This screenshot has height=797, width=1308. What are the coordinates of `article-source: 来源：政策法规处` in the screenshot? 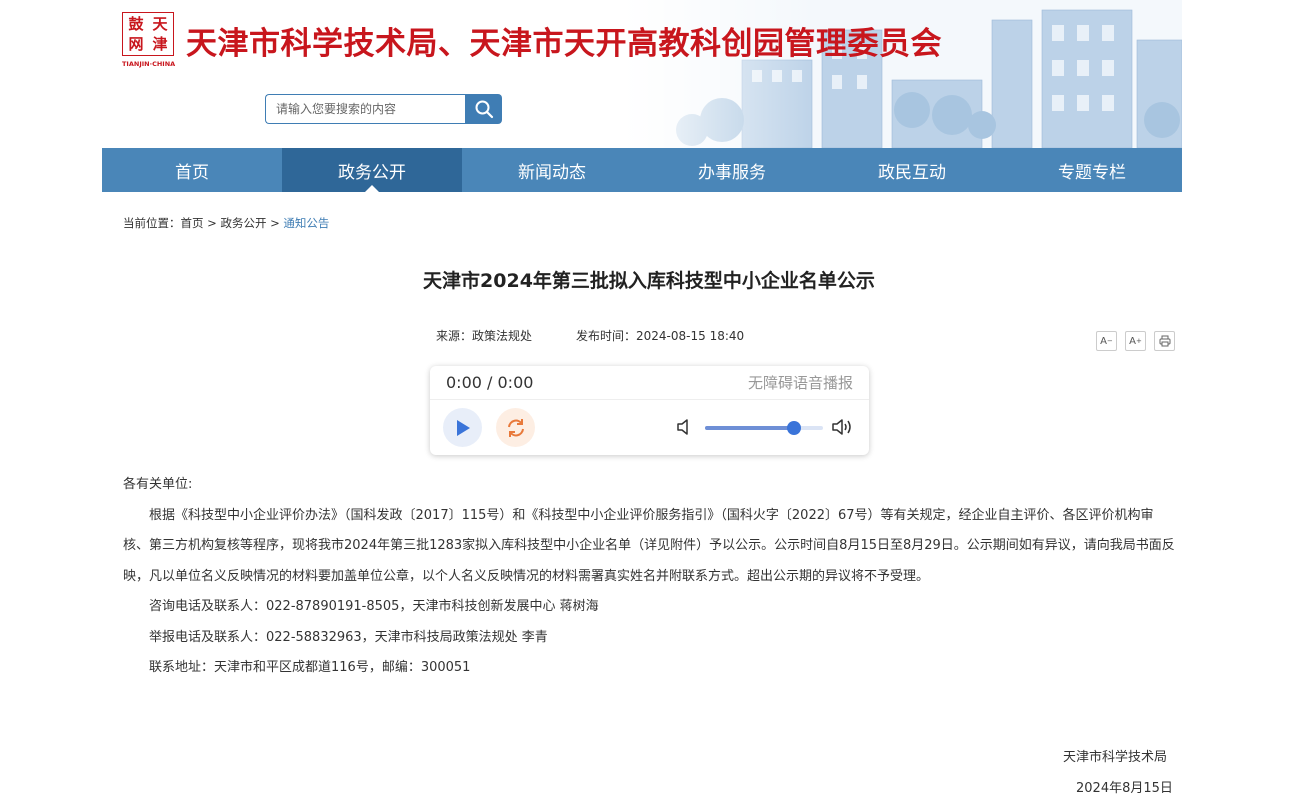 It's located at (484, 336).